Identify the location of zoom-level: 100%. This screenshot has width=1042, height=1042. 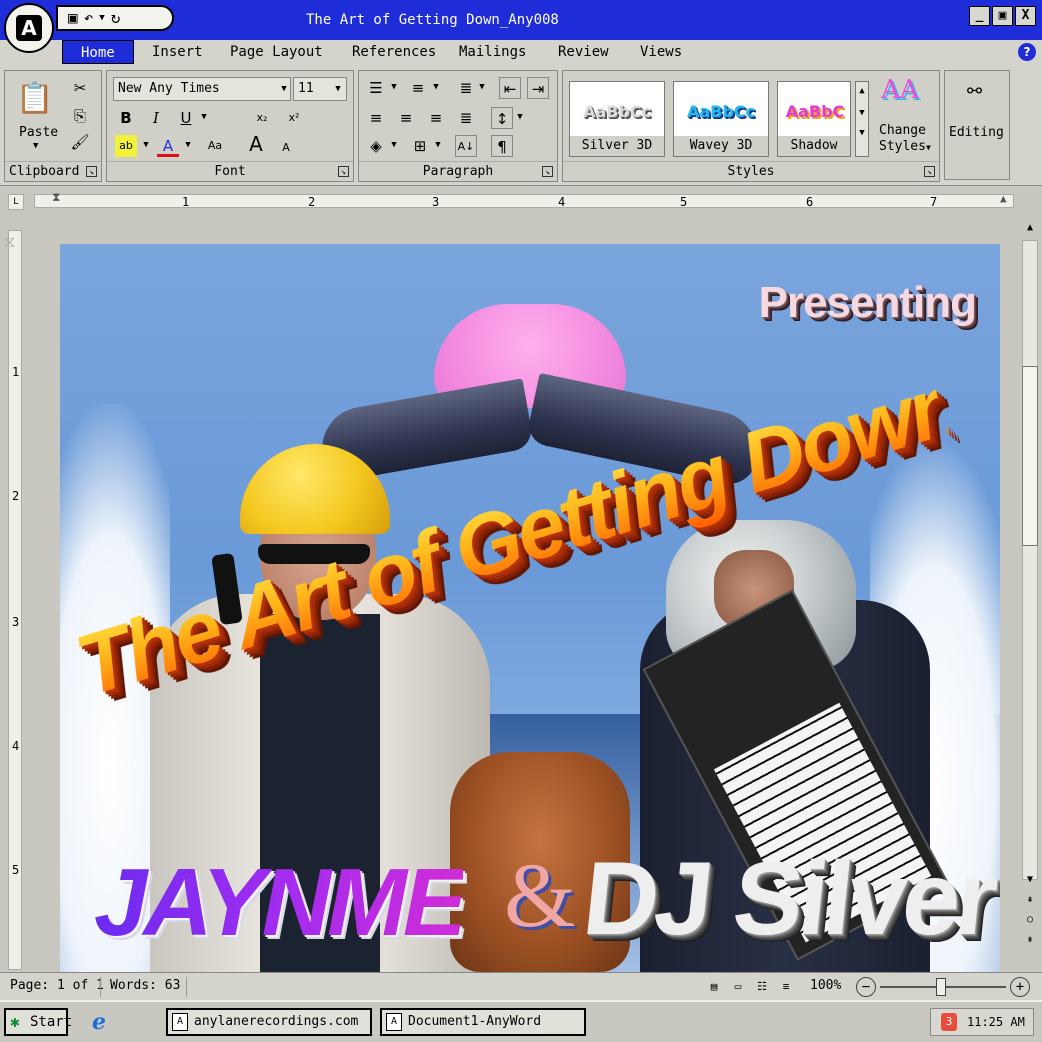
(825, 985).